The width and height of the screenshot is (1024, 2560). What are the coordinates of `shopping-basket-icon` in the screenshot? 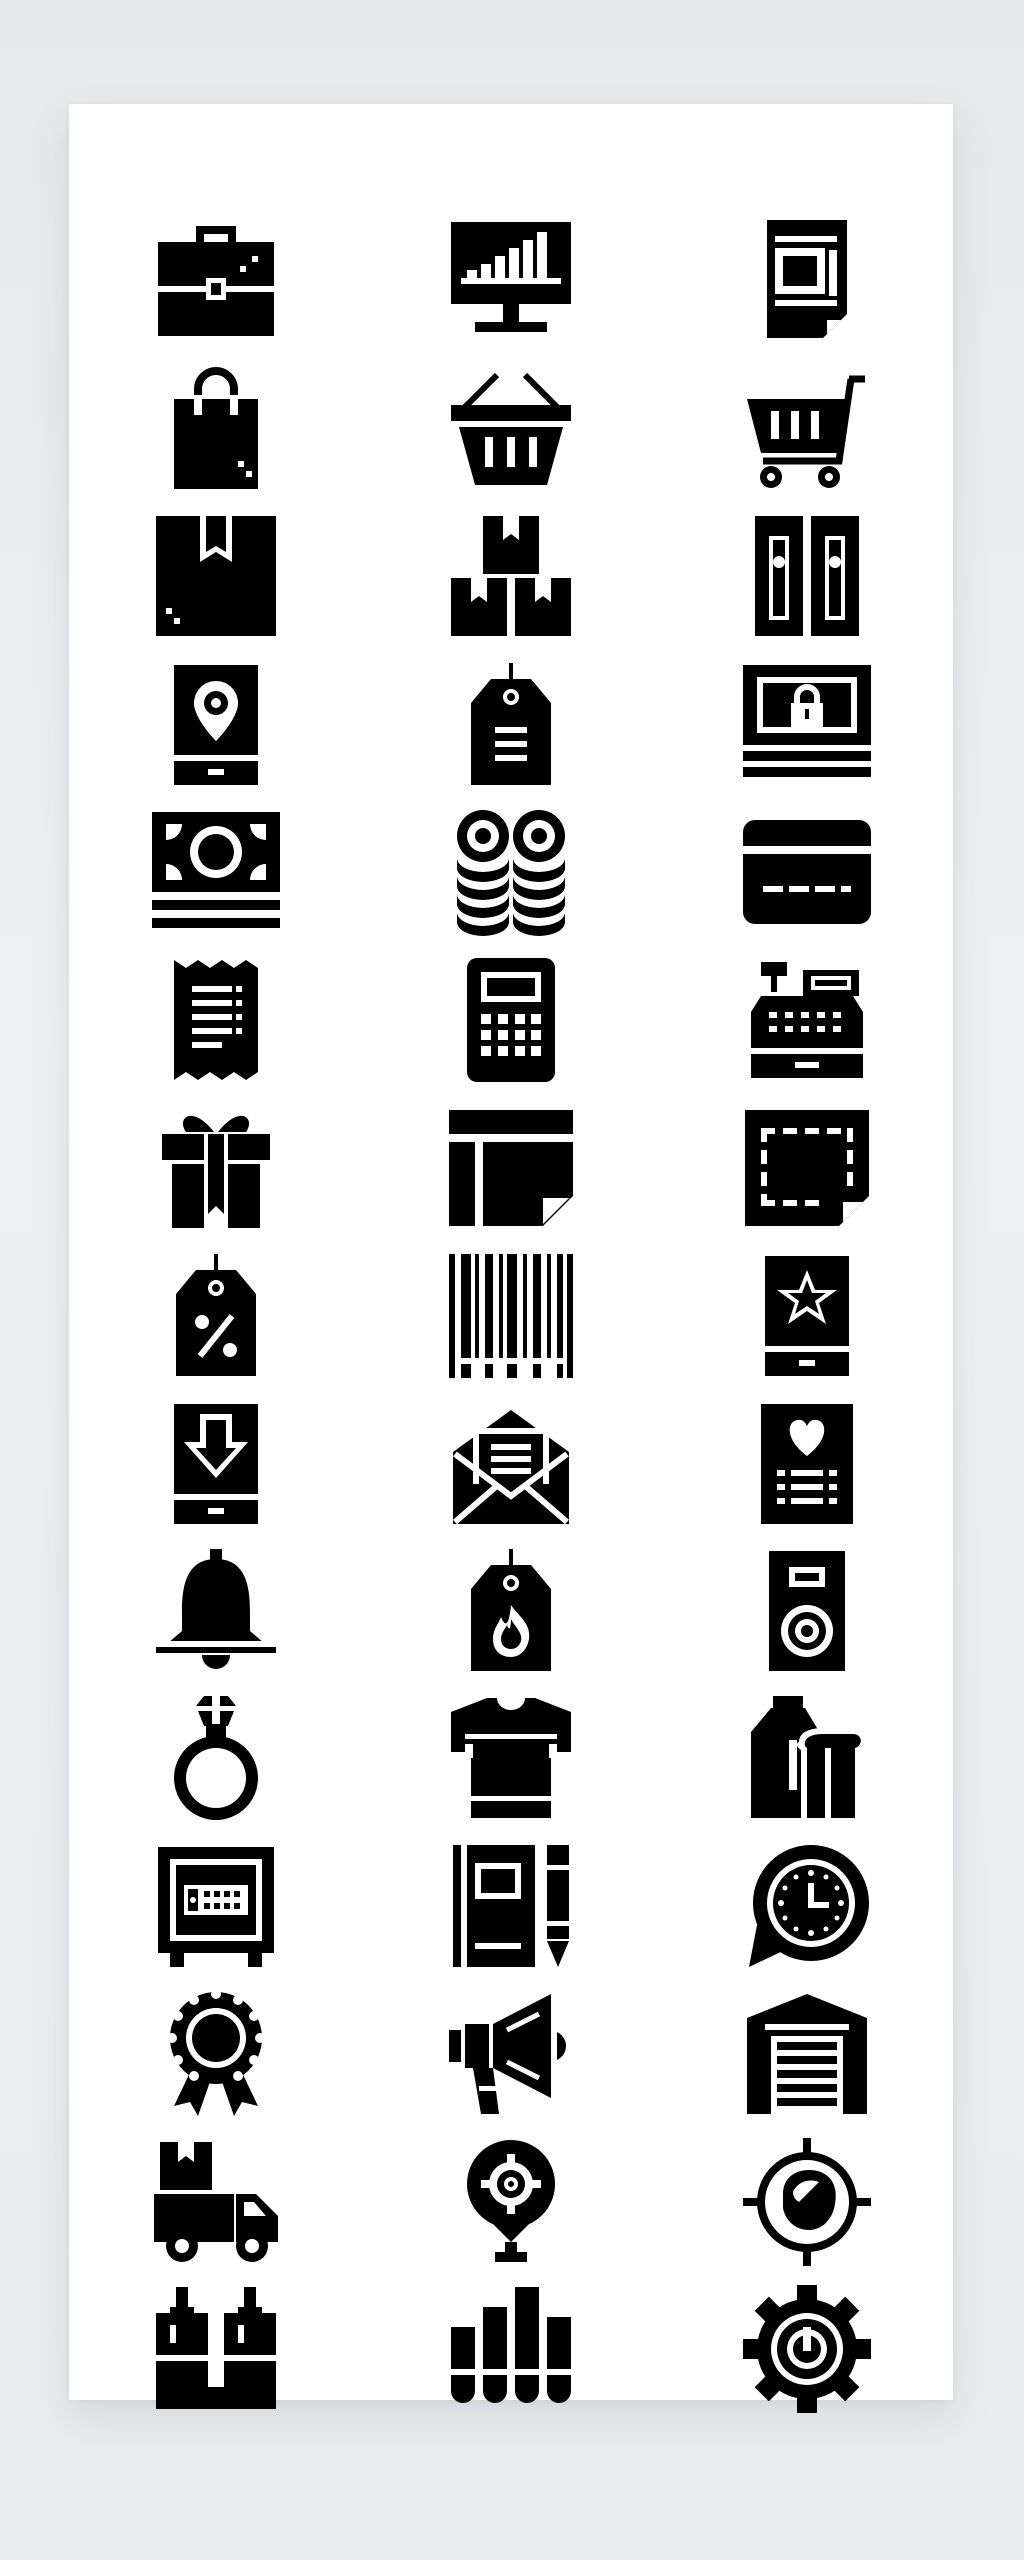 It's located at (511, 429).